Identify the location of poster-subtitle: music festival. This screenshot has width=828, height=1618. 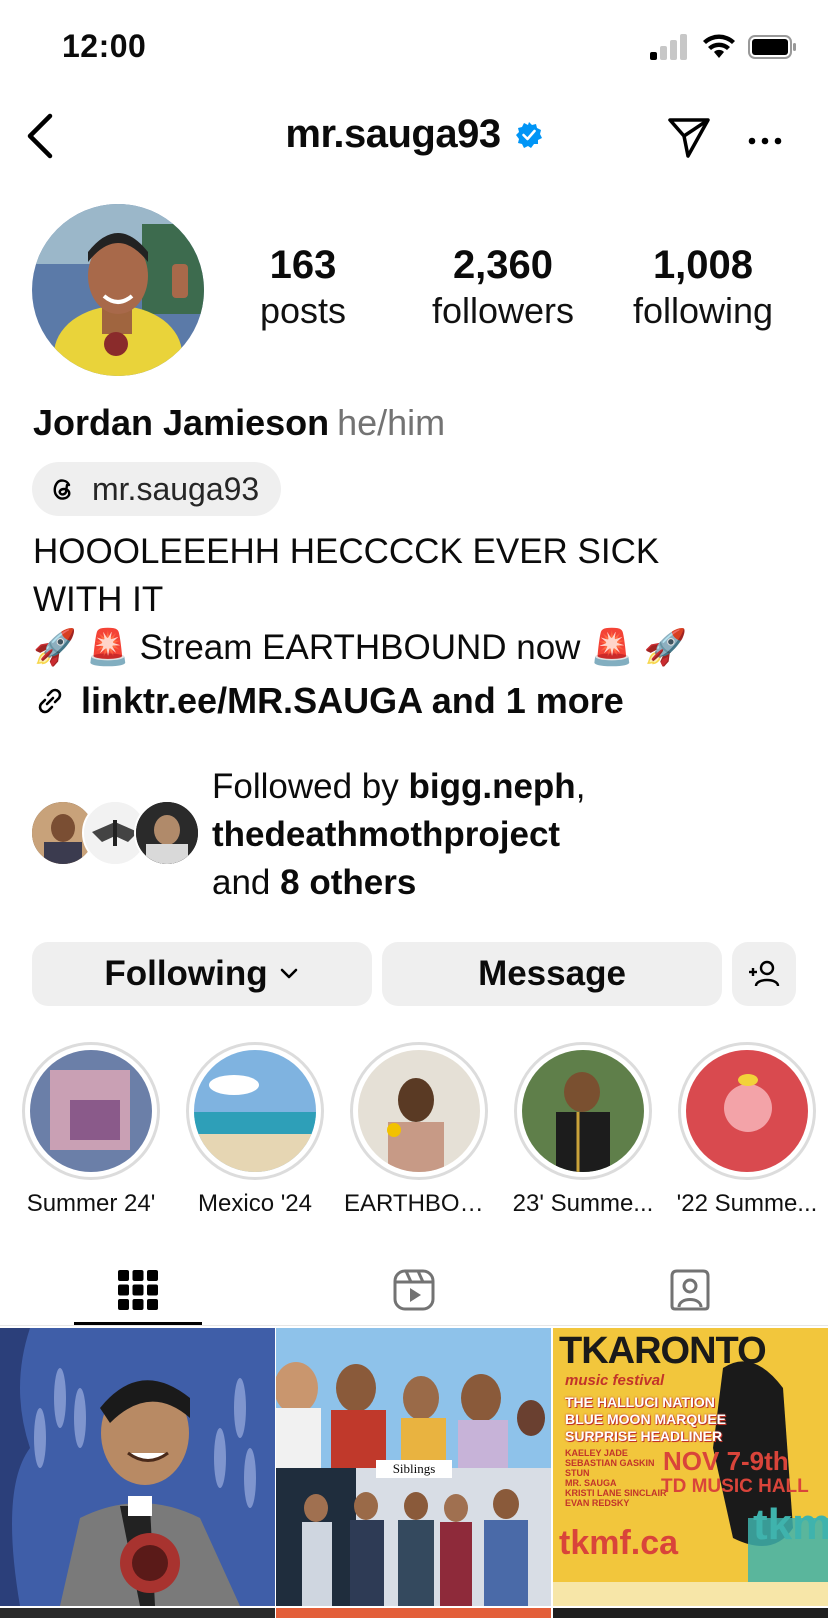
(615, 1380).